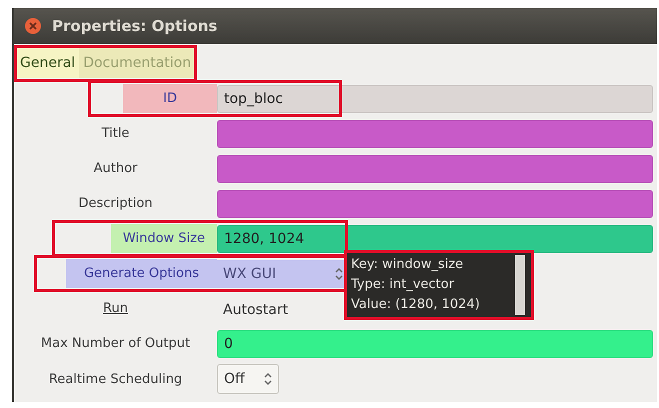 This screenshot has width=659, height=408. Describe the element at coordinates (435, 344) in the screenshot. I see `input-field: 0` at that location.